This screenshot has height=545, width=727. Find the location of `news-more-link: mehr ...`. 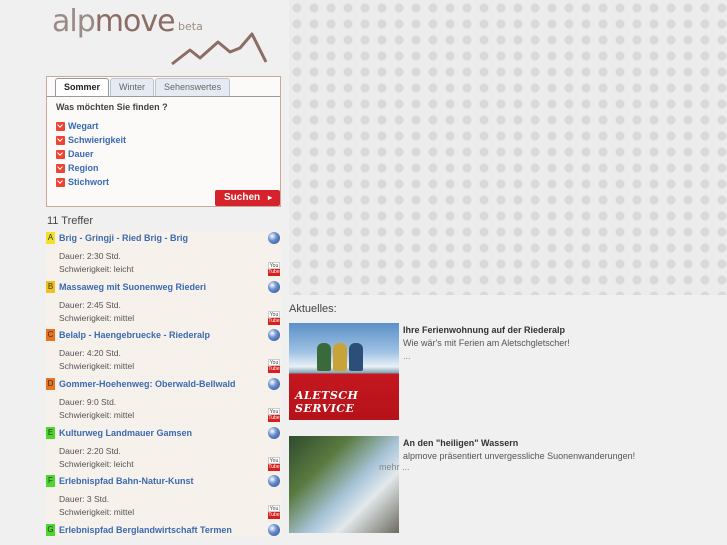

news-more-link: mehr ... is located at coordinates (394, 467).